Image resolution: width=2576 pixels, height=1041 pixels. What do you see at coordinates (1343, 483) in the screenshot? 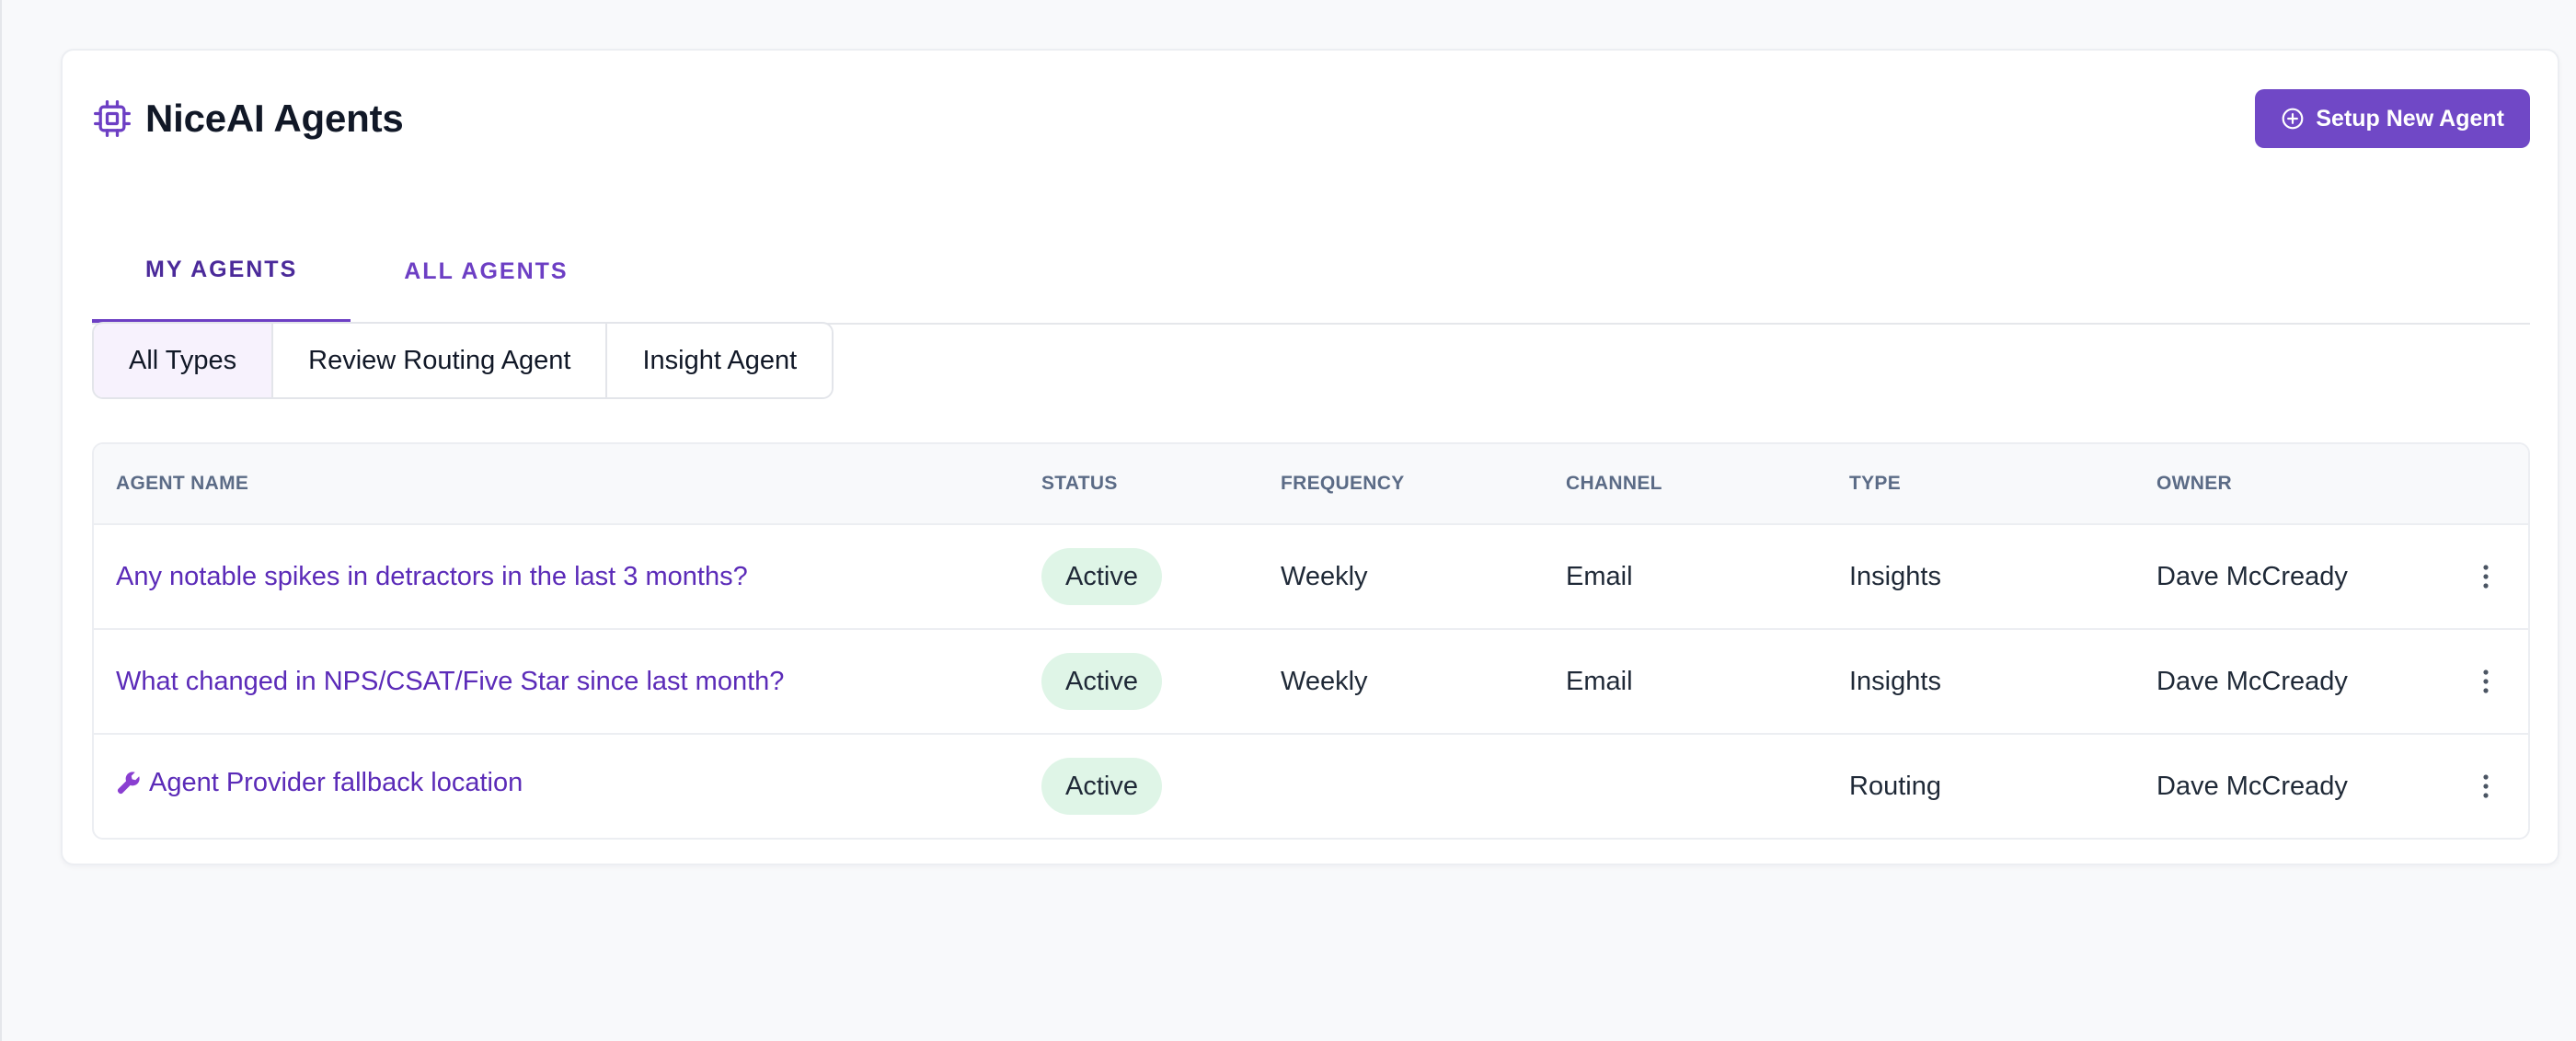
I see `column-header-frequency: FREQUENCY` at bounding box center [1343, 483].